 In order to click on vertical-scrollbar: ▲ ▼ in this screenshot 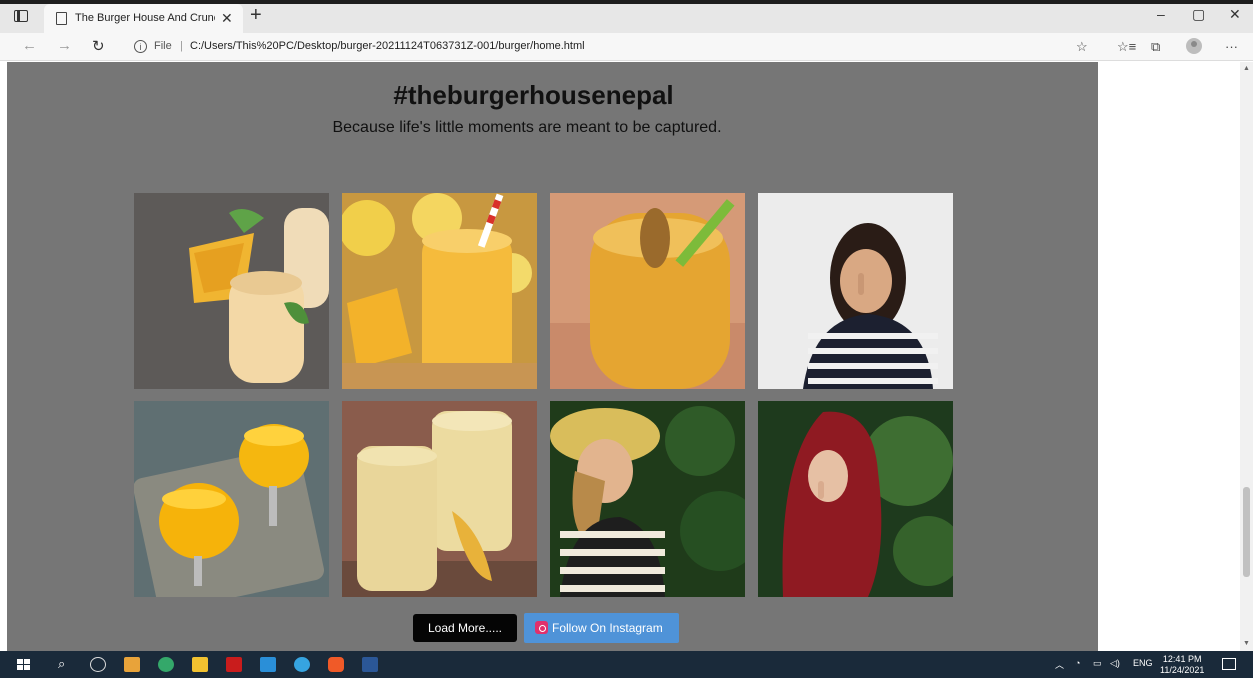, I will do `click(1246, 356)`.